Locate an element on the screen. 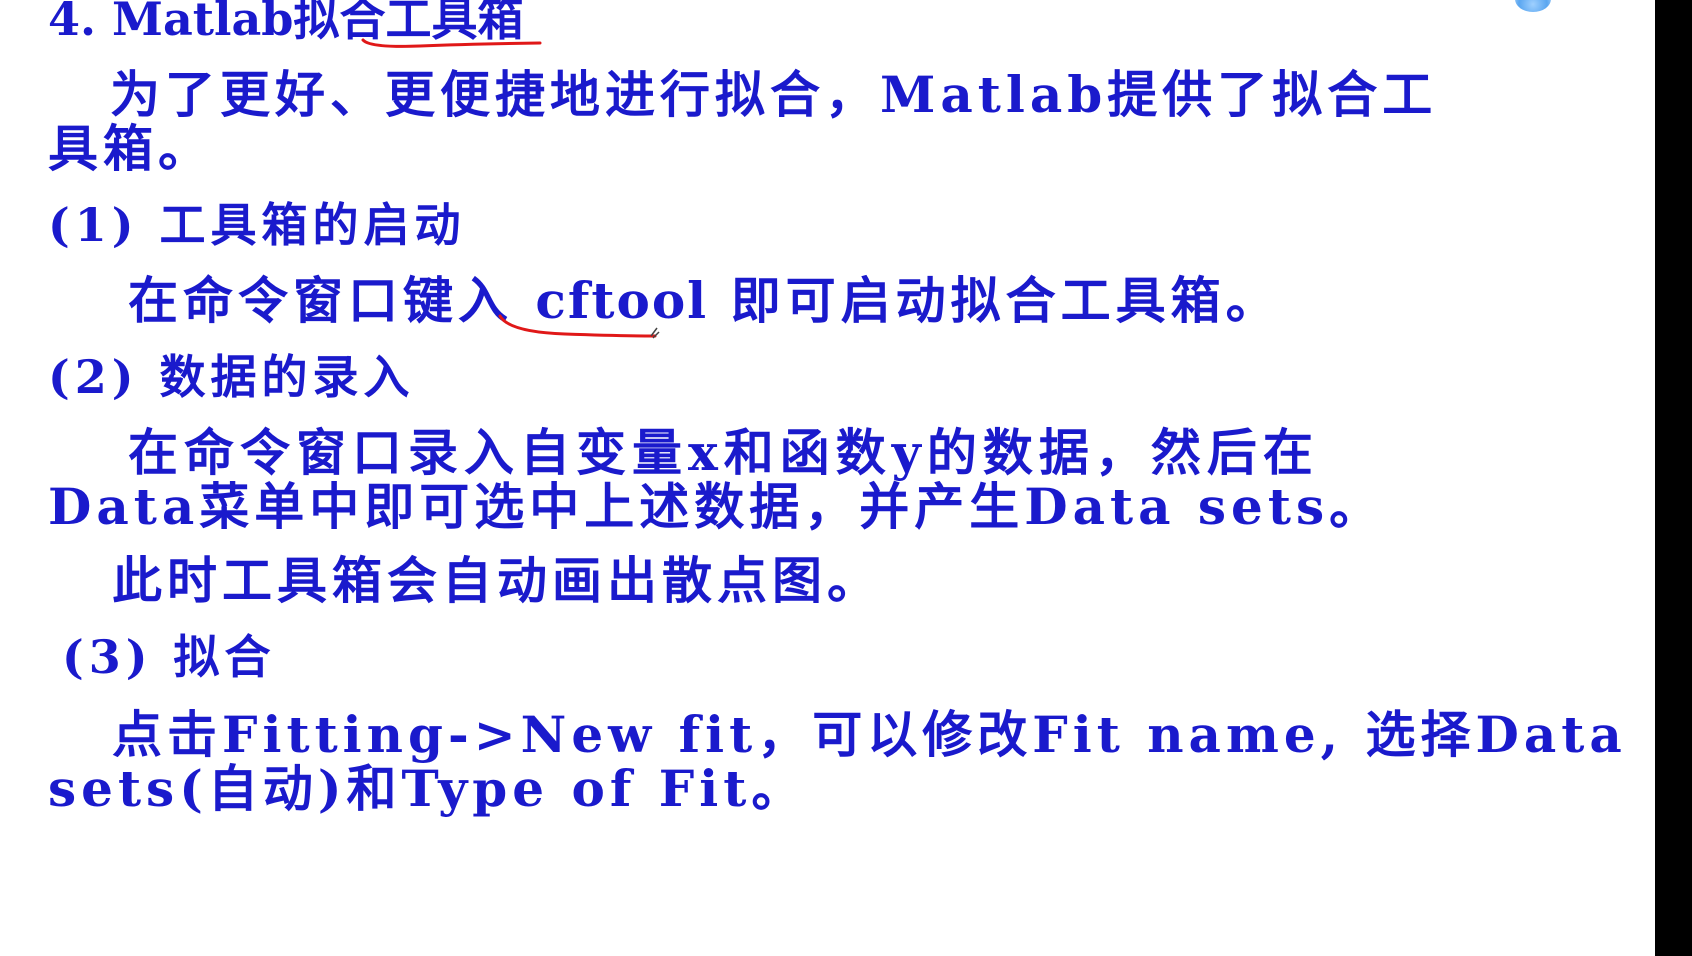 The image size is (1692, 956). intro-line-2: 具箱。 is located at coordinates (130, 148).